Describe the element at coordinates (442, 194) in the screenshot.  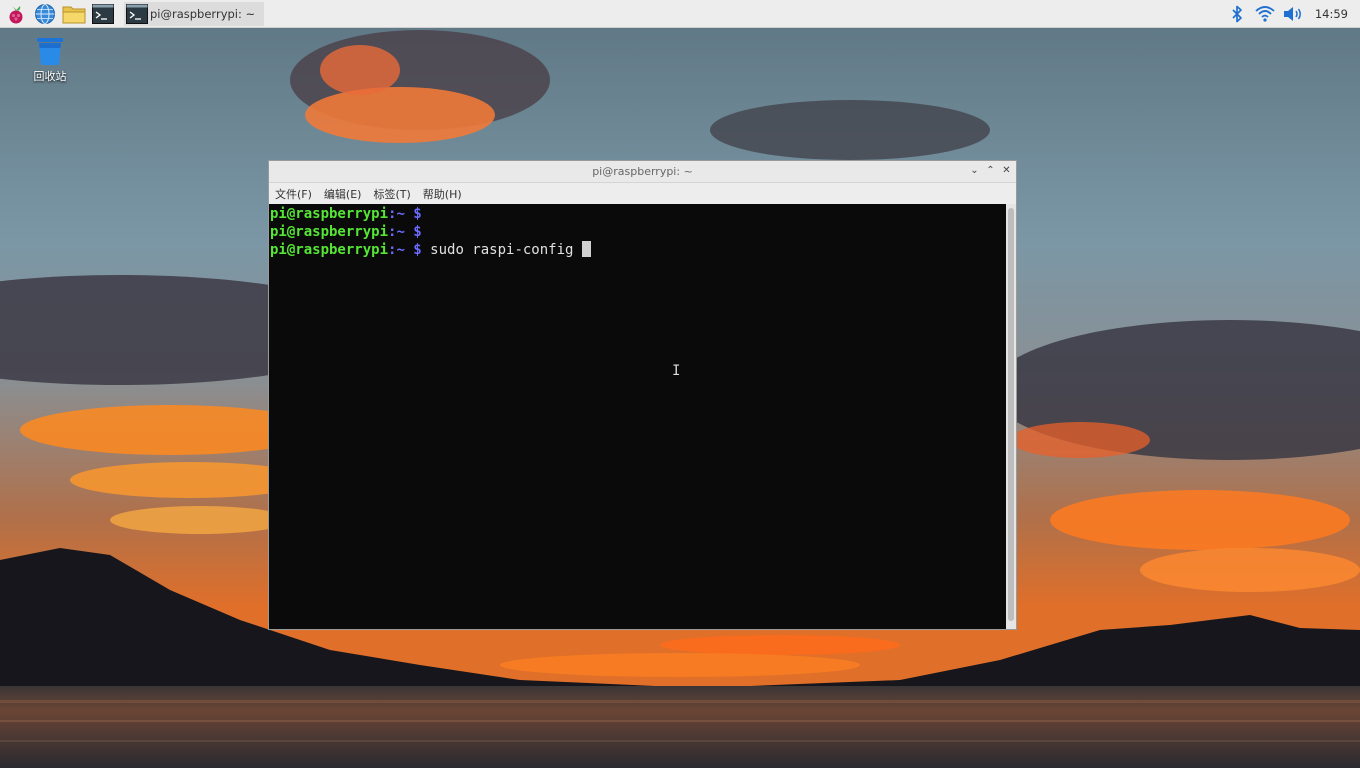
I see `menu-help: 帮助(H)` at that location.